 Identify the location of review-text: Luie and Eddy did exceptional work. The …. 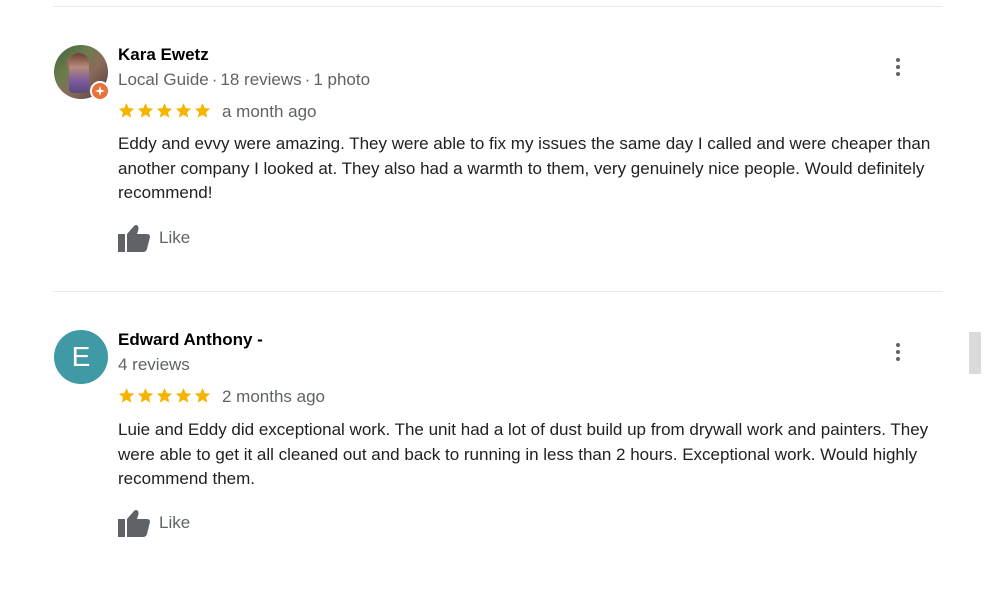
(523, 454).